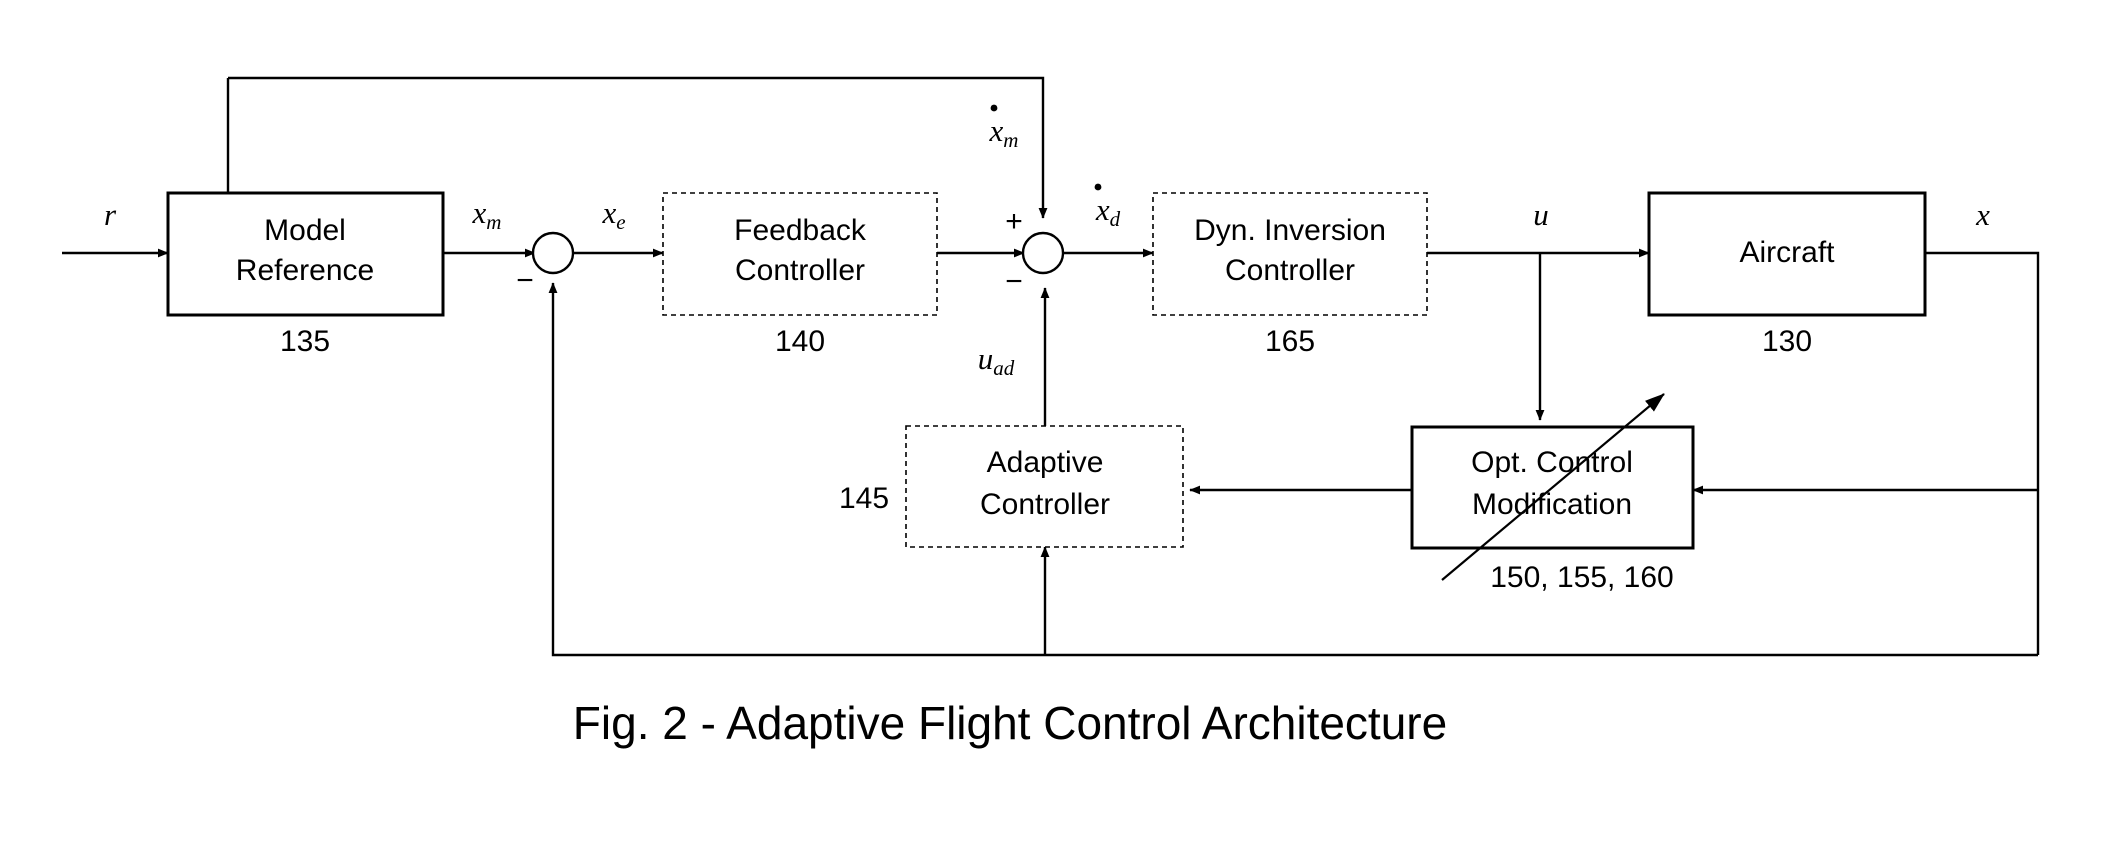  What do you see at coordinates (800, 230) in the screenshot?
I see `block-feedback-controller-label-line1: Feedback` at bounding box center [800, 230].